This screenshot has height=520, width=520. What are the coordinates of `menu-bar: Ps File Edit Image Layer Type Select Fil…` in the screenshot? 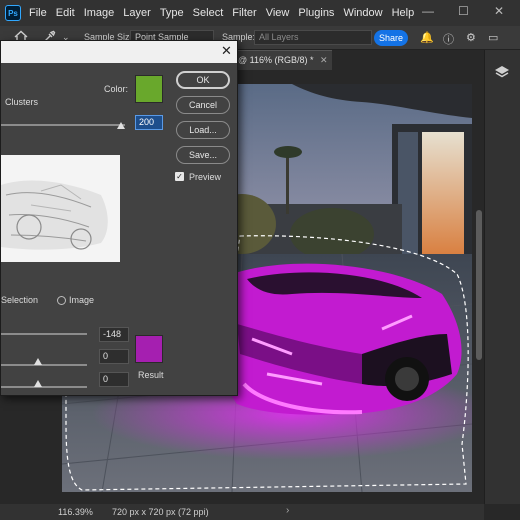 It's located at (260, 13).